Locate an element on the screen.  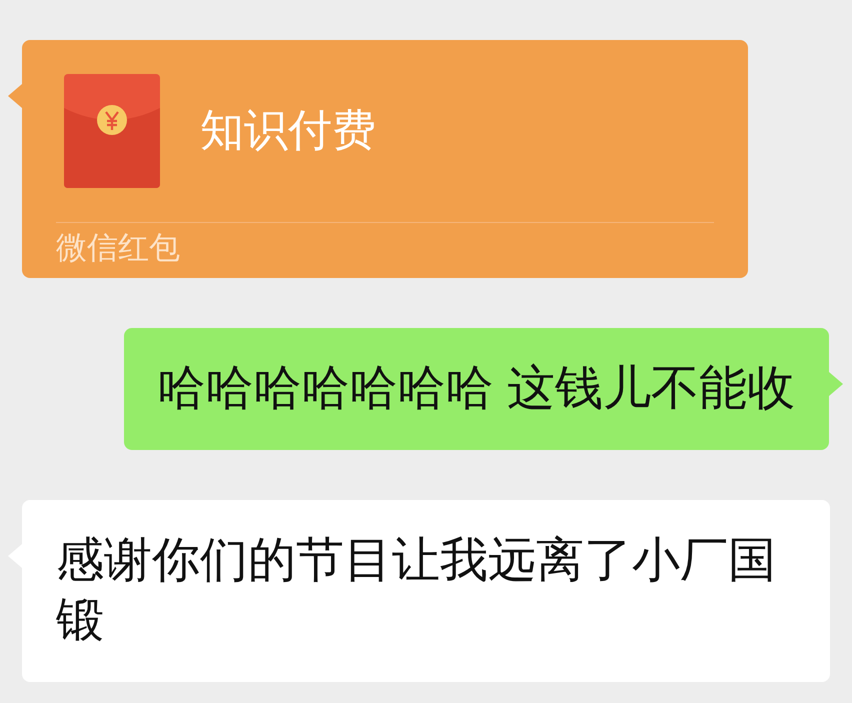
gift-title: 知识付费 is located at coordinates (288, 131).